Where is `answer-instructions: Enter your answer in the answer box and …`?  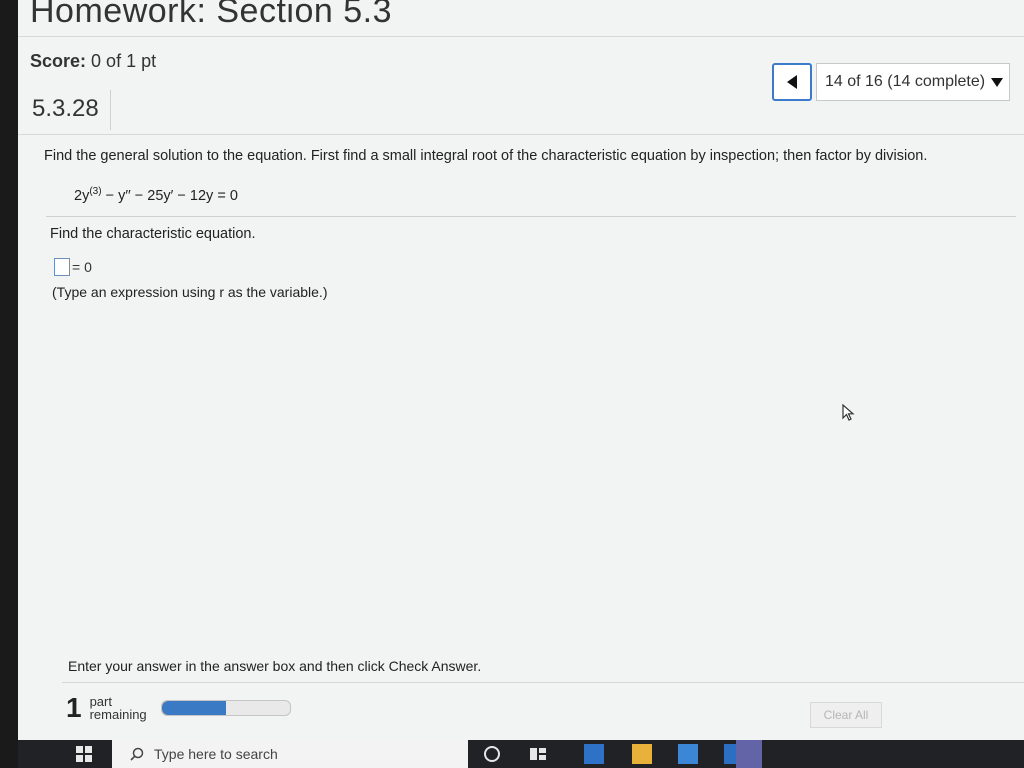 answer-instructions: Enter your answer in the answer box and … is located at coordinates (275, 666).